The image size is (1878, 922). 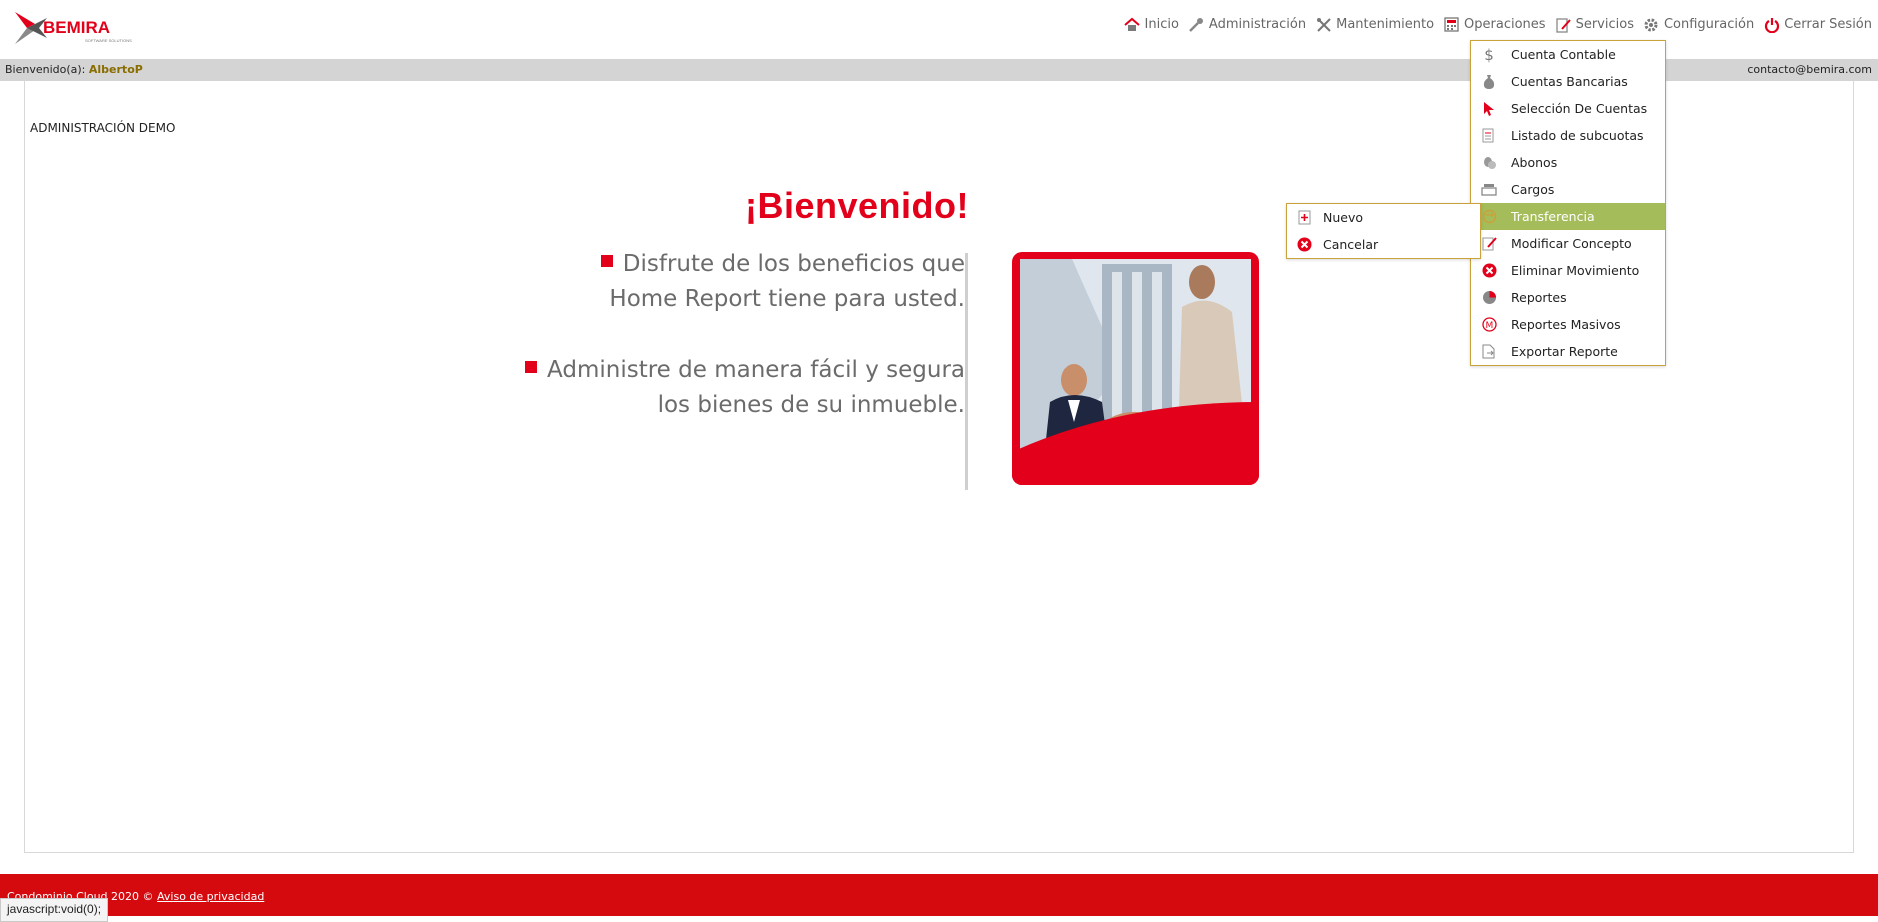 What do you see at coordinates (1196, 24) in the screenshot?
I see `key-icon` at bounding box center [1196, 24].